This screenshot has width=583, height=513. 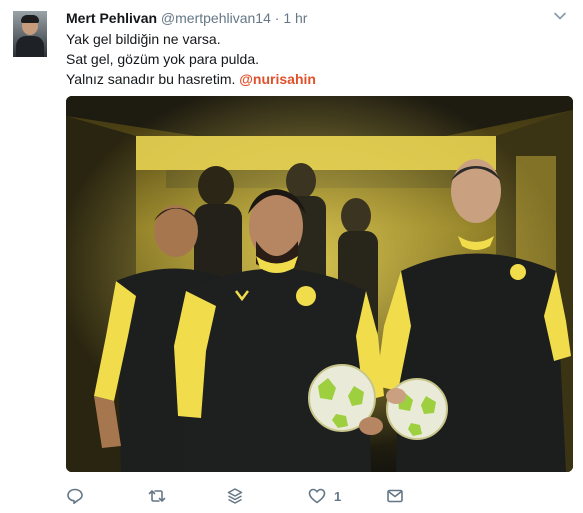 I want to click on tweet-header: Mert Pehlivan @mertpehlivan14 · 1 hr, so click(x=186, y=18).